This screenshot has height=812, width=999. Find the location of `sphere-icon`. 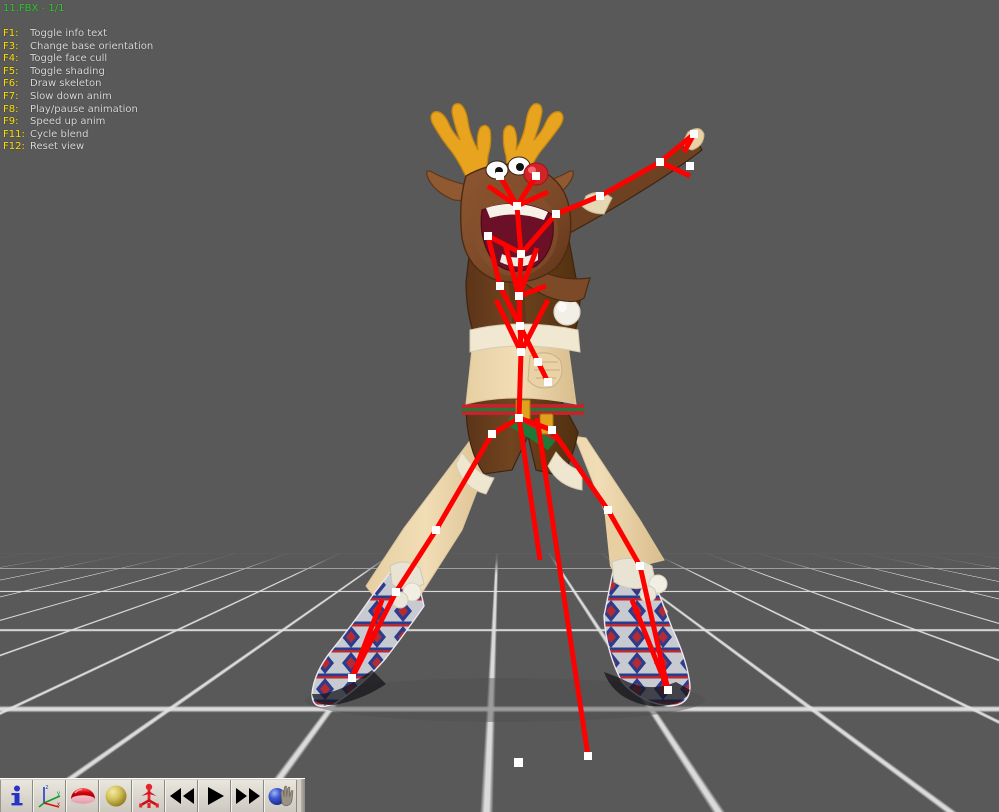

sphere-icon is located at coordinates (116, 796).